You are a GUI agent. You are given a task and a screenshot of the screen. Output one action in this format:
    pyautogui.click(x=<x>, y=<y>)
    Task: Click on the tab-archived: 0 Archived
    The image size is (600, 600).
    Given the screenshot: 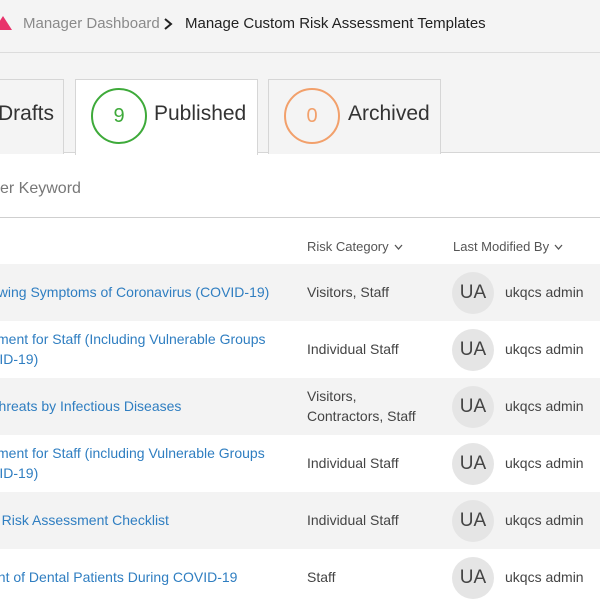 What is the action you would take?
    pyautogui.click(x=354, y=116)
    